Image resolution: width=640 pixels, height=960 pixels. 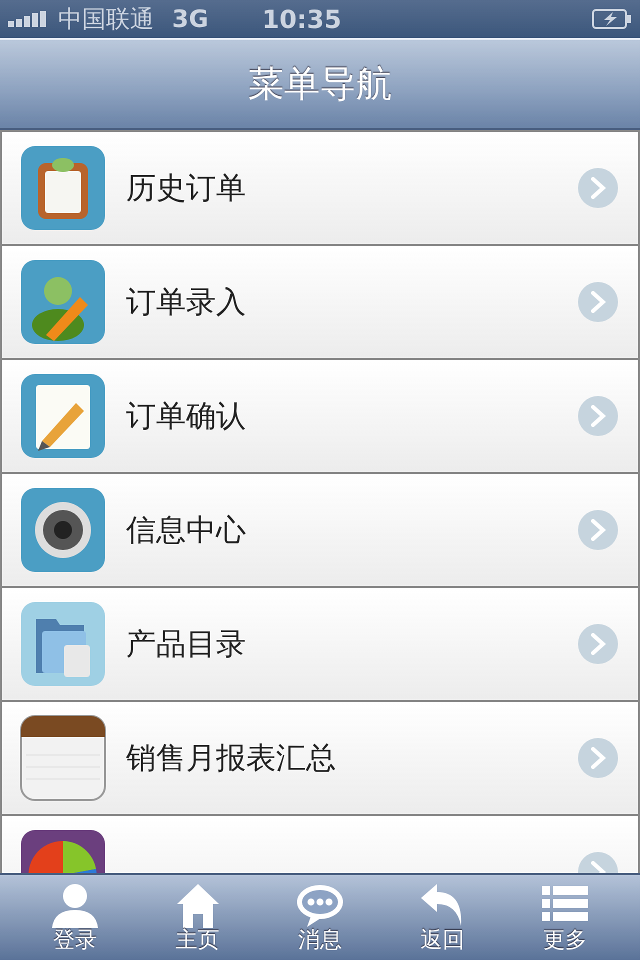 I want to click on menu-item: 信息中心, so click(x=320, y=530).